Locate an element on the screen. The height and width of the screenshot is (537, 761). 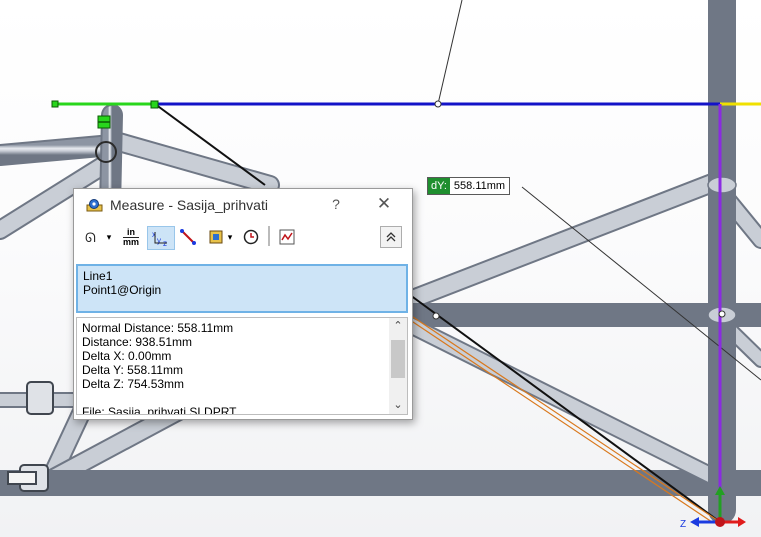
history-icon is located at coordinates (251, 237).